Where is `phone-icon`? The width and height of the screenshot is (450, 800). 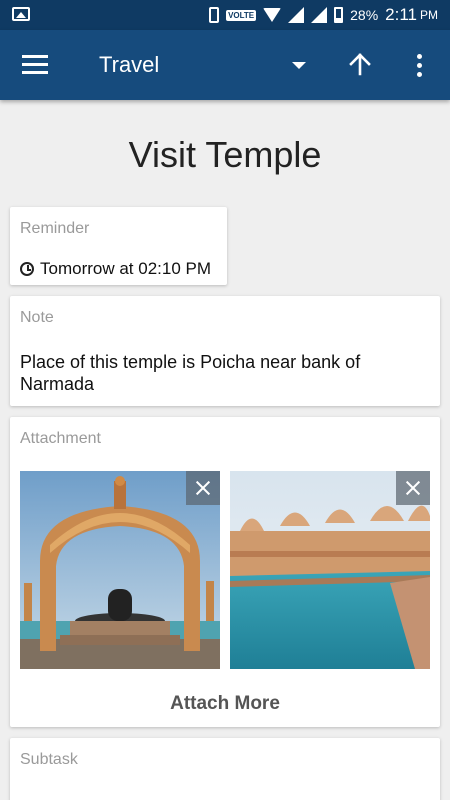 phone-icon is located at coordinates (214, 15).